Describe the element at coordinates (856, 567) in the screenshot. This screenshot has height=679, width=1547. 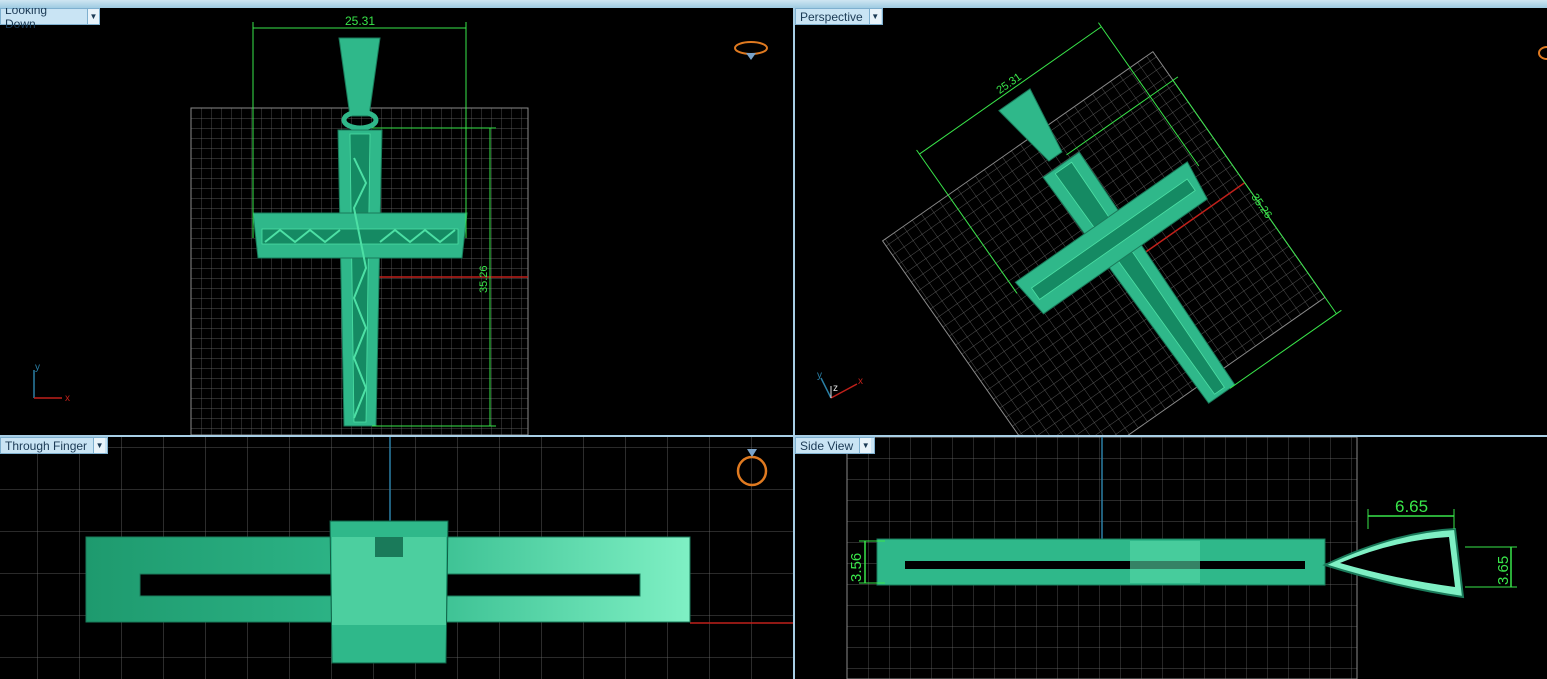
I see `dimension-thickness-label: 3.56` at that location.